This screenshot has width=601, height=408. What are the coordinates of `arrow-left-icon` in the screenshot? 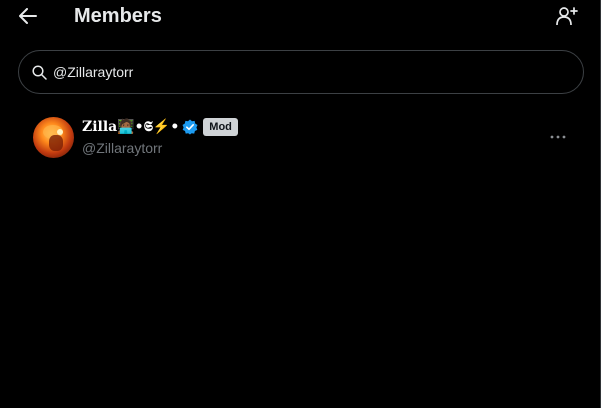 It's located at (28, 16).